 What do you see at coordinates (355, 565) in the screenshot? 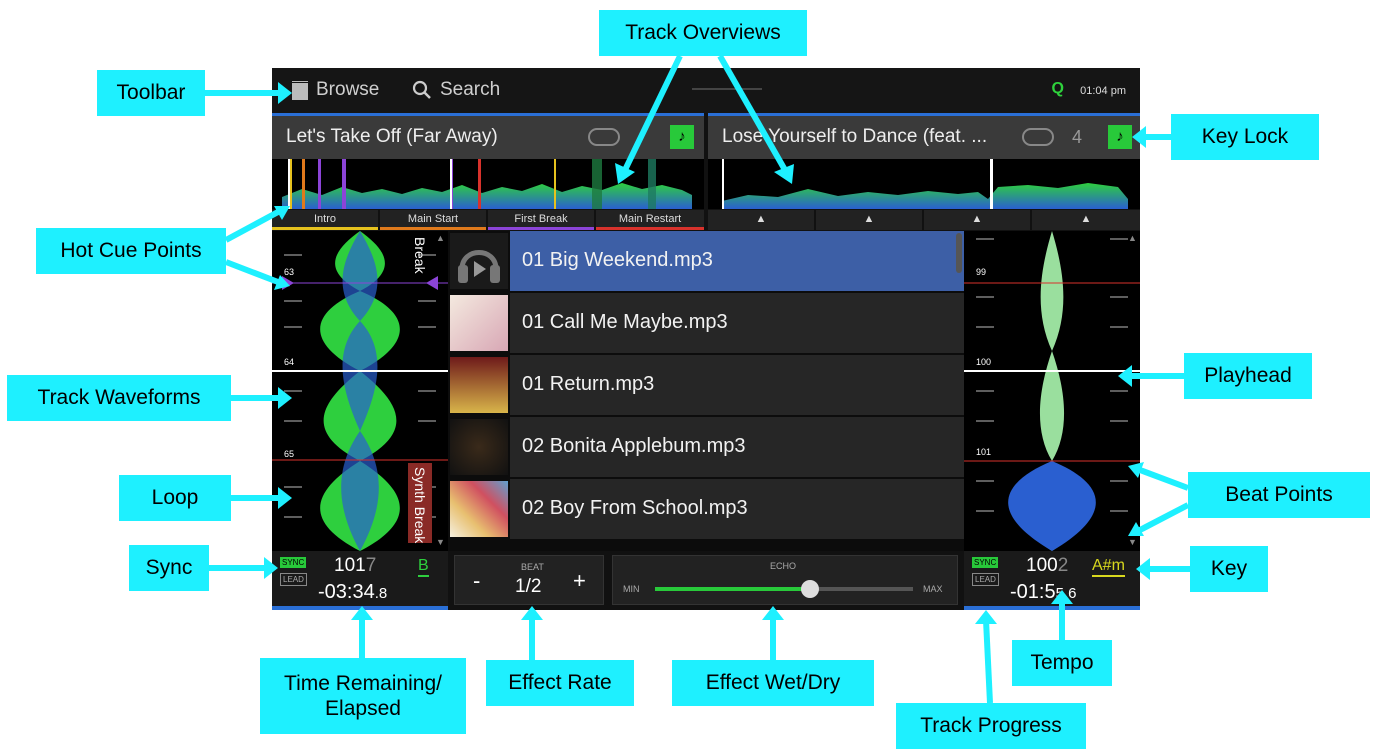
I see `tempo-value: 1017` at bounding box center [355, 565].